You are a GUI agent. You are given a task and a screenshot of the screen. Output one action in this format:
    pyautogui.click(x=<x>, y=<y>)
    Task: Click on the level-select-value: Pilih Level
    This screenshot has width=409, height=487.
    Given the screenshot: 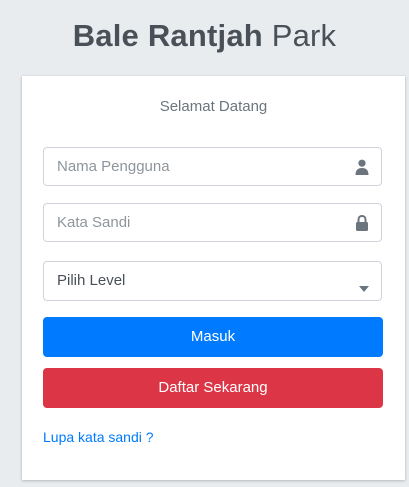 What is the action you would take?
    pyautogui.click(x=91, y=280)
    